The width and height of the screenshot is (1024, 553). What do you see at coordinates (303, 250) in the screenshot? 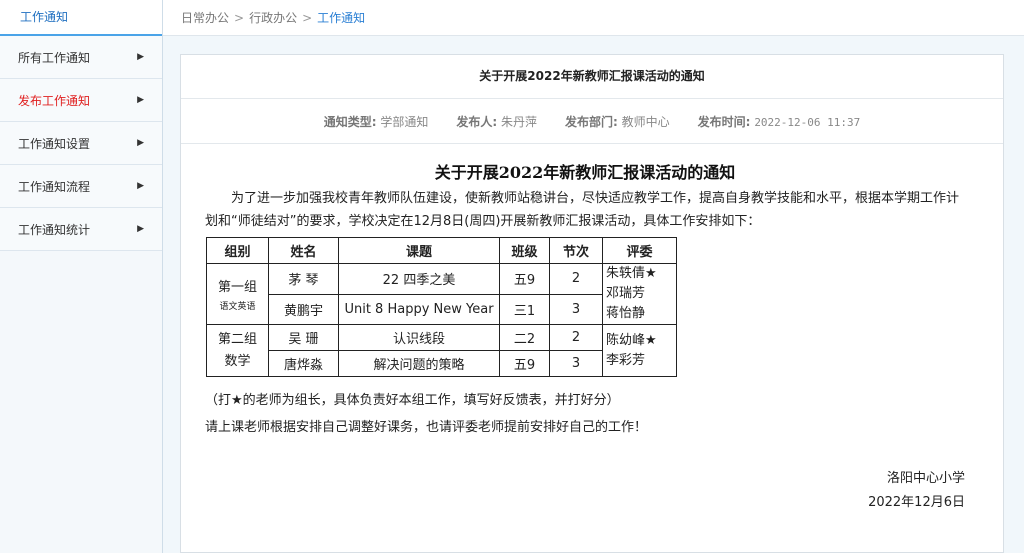
I see `column-header: 姓名` at bounding box center [303, 250].